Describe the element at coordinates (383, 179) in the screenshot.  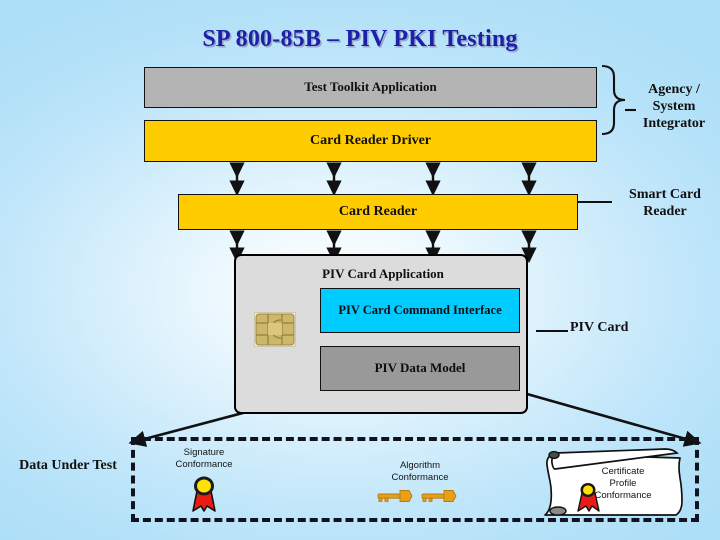
I see `arrow-driver-to-reader-group` at that location.